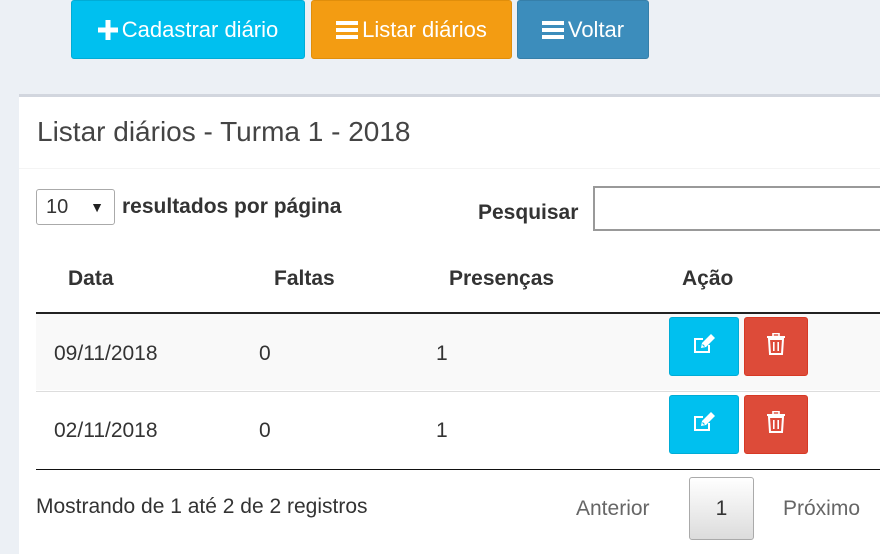 The height and width of the screenshot is (554, 880). What do you see at coordinates (224, 131) in the screenshot?
I see `page-title: Listar diários - Turma 1 - 2018` at bounding box center [224, 131].